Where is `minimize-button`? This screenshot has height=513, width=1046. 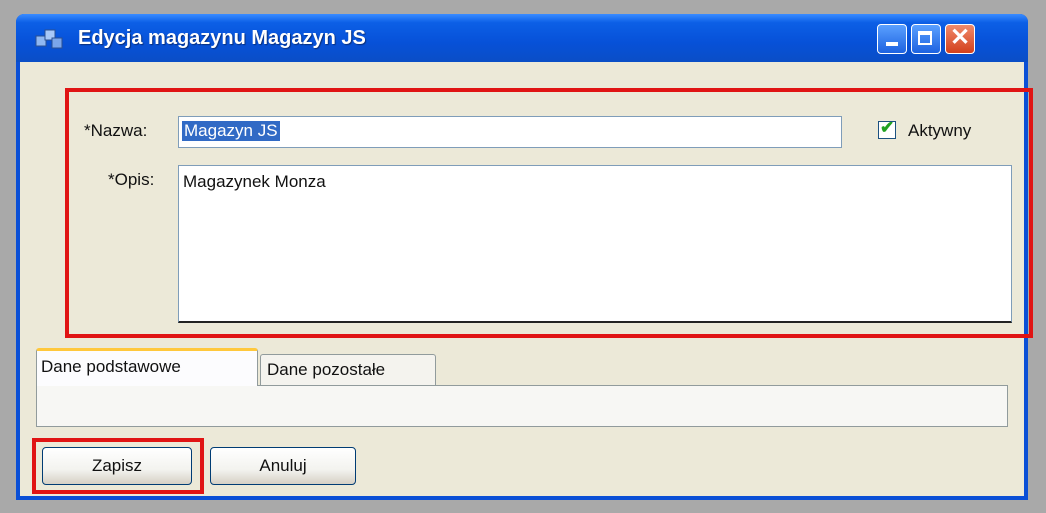
minimize-button is located at coordinates (892, 39).